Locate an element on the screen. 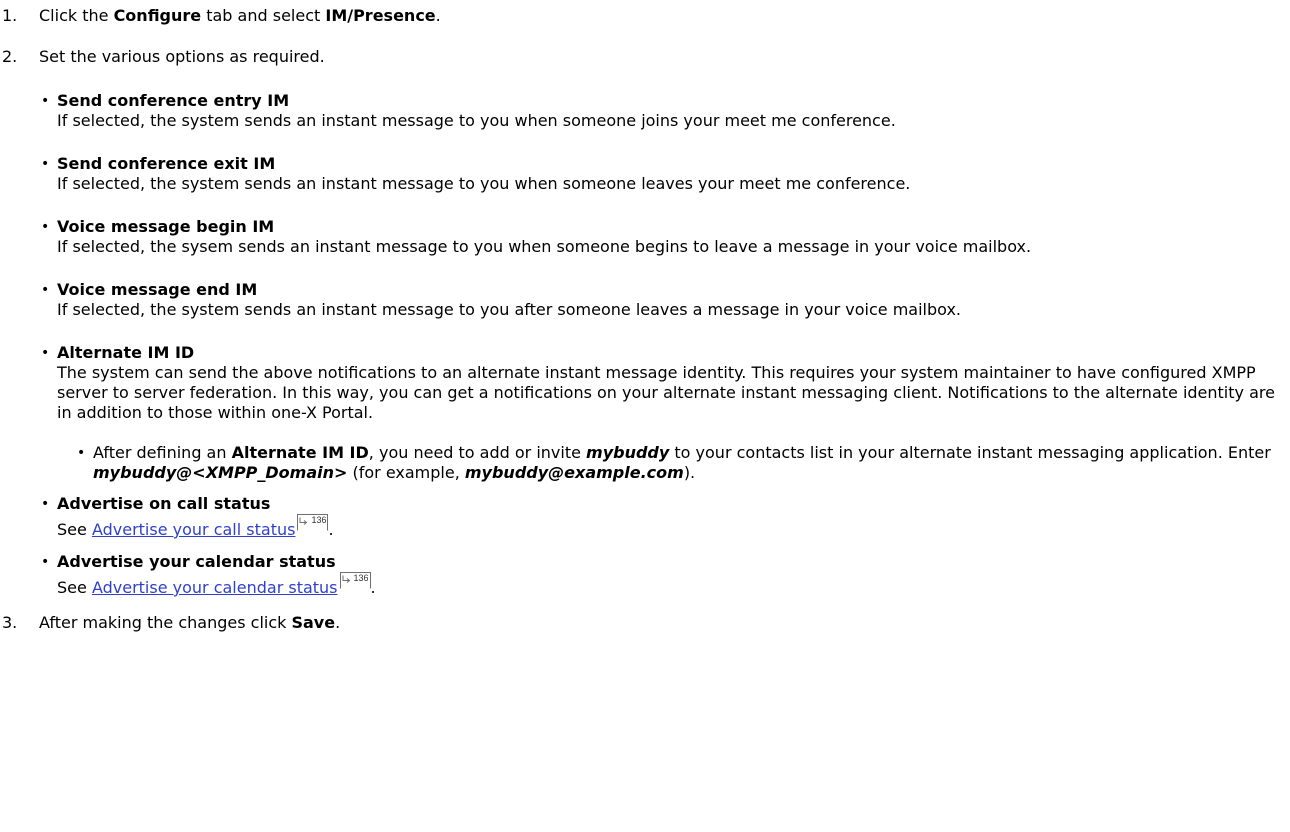 The width and height of the screenshot is (1290, 832). option-description: See Advertise your calendar status 136. is located at coordinates (673, 585).